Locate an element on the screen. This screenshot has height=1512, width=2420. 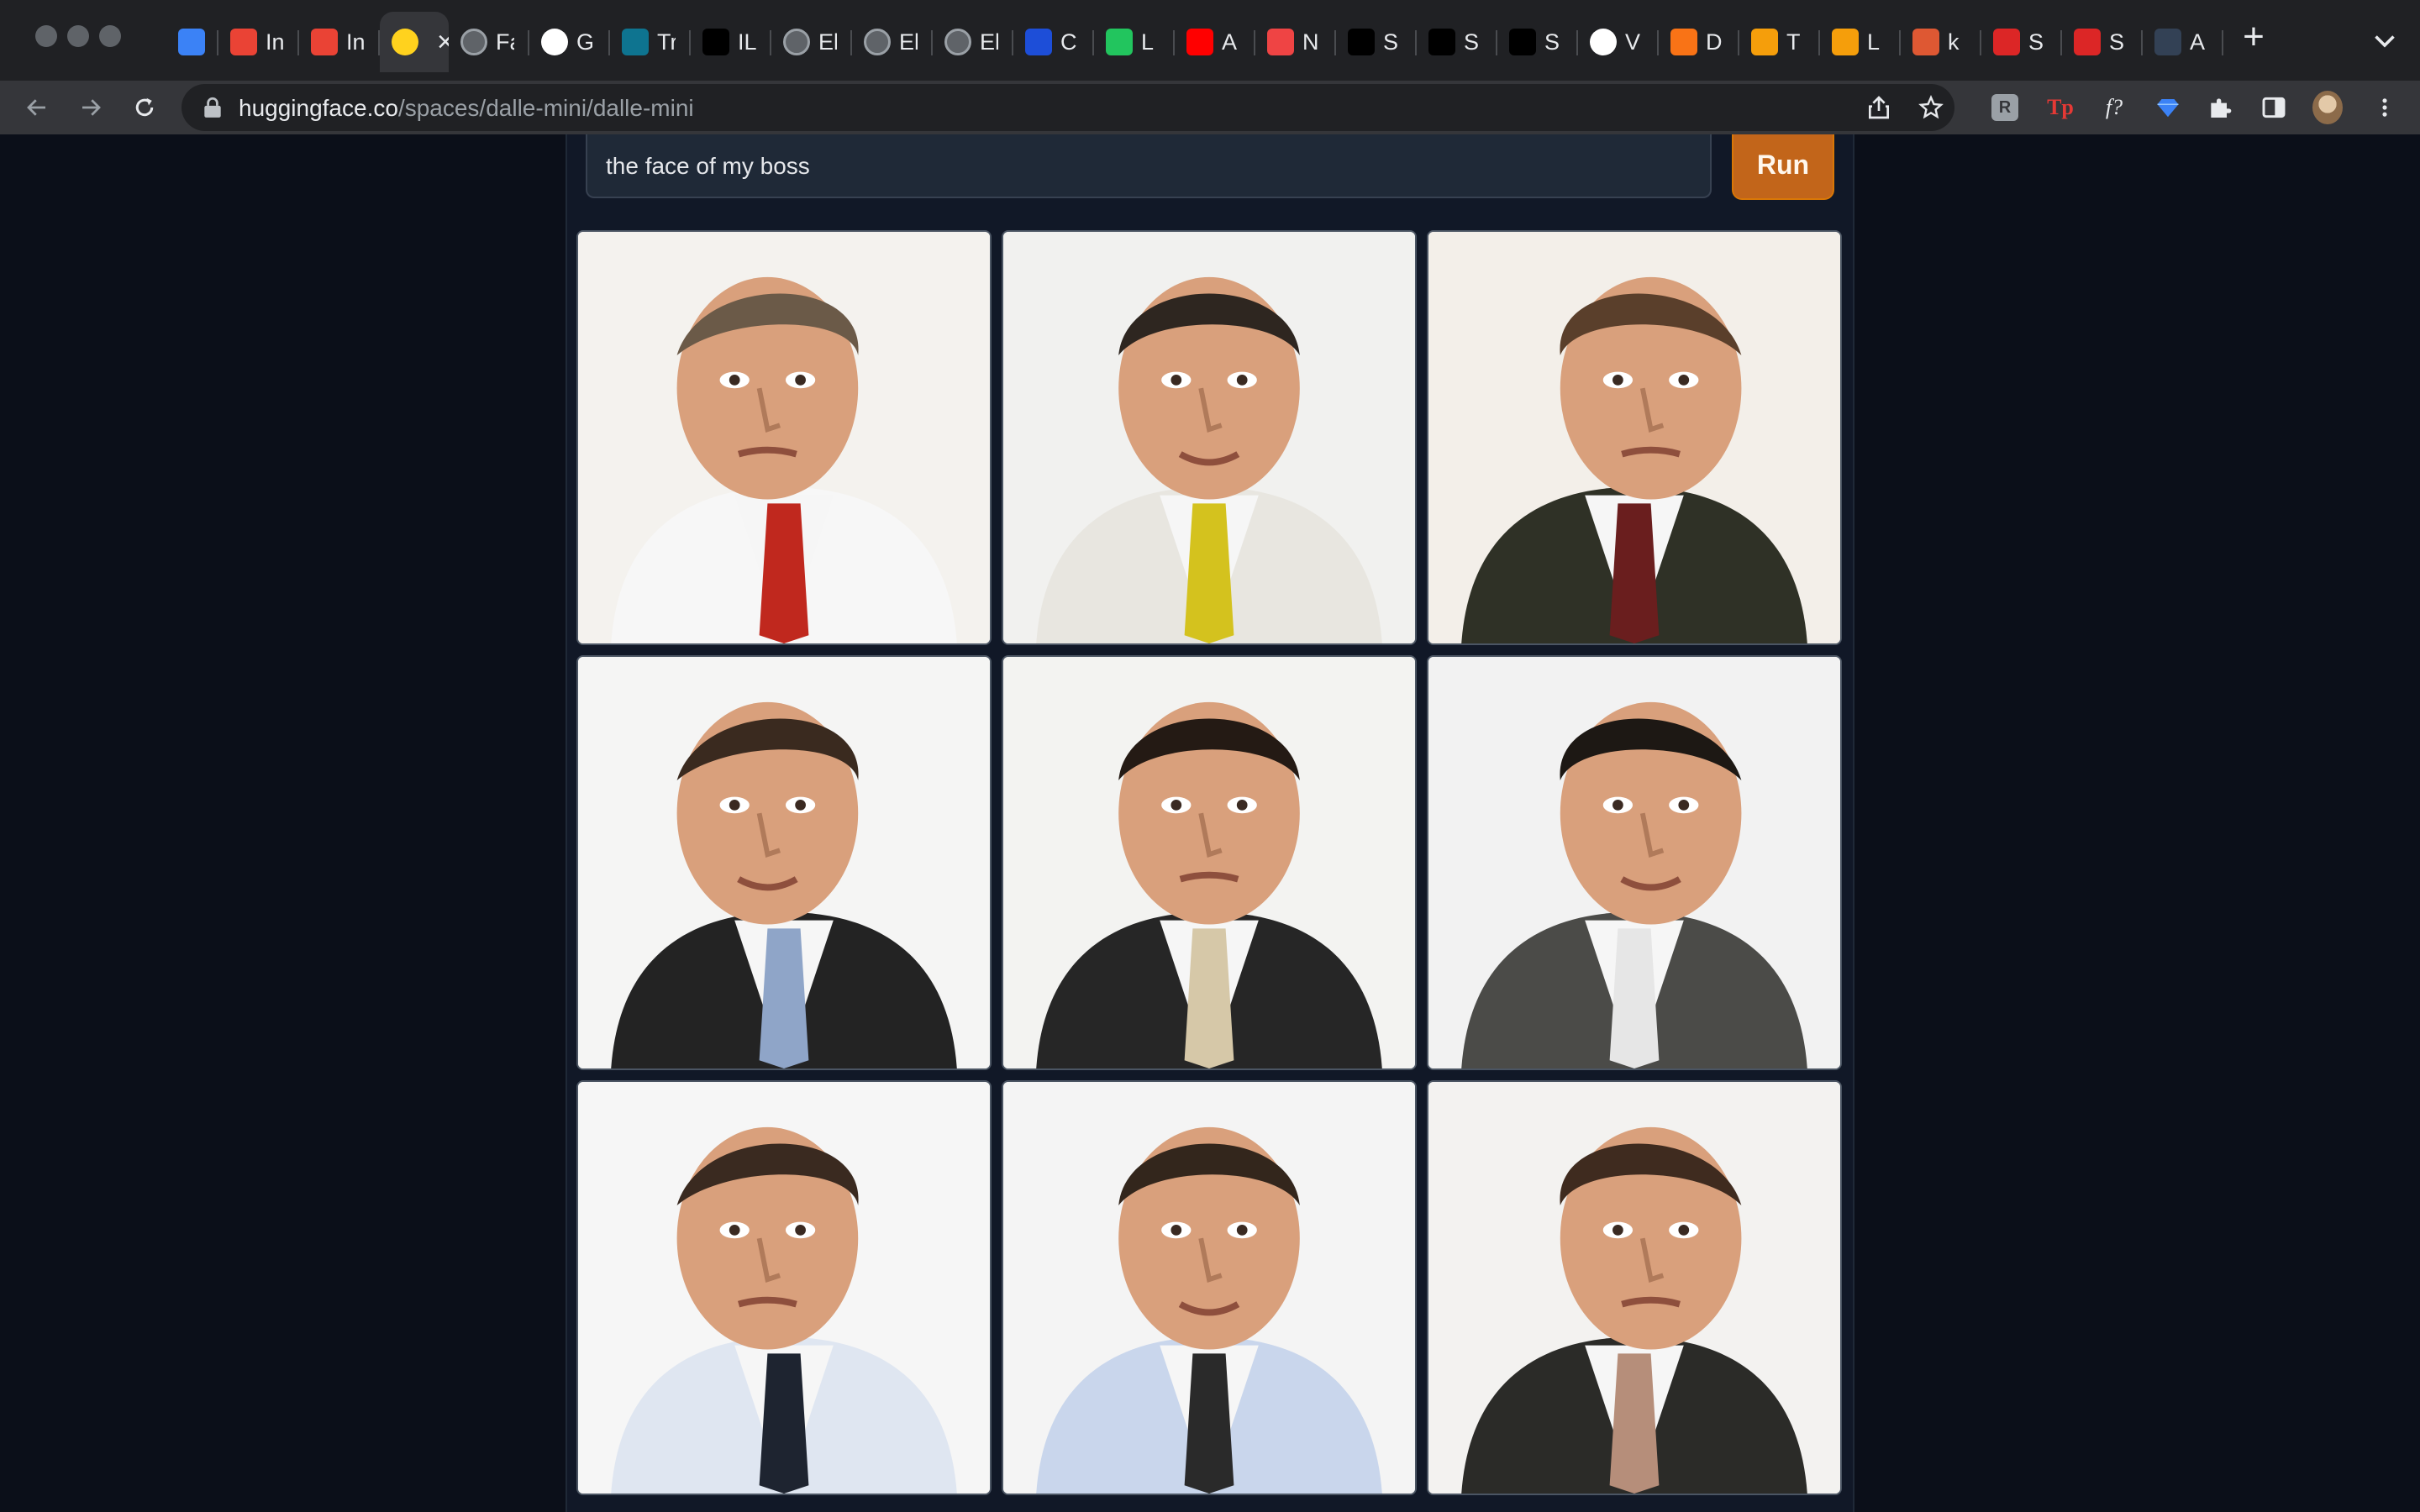
prompt-input: the face of my boss is located at coordinates (1149, 166).